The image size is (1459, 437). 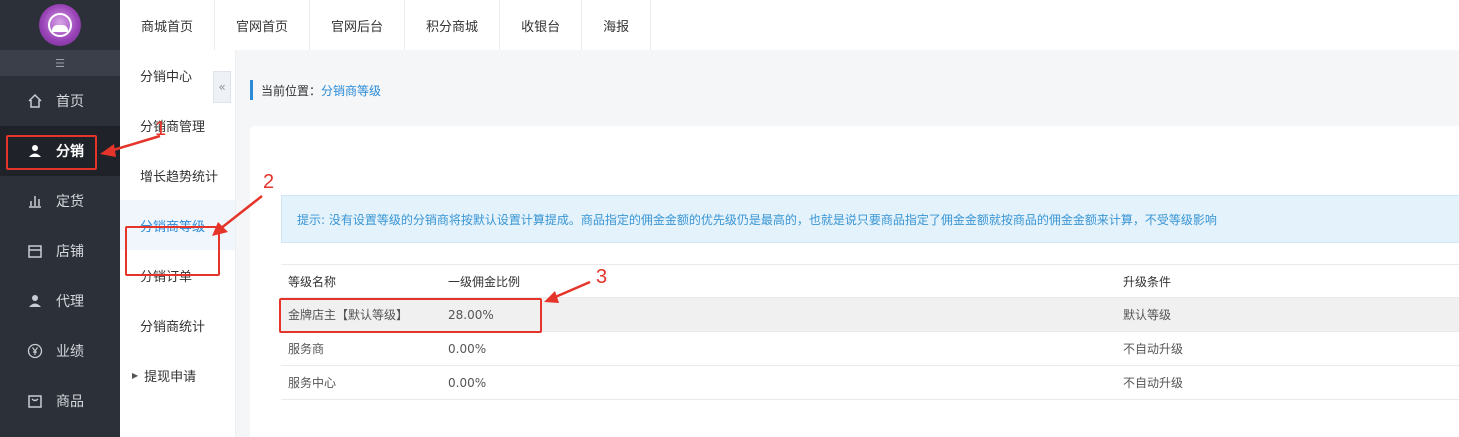 I want to click on home-icon, so click(x=35, y=101).